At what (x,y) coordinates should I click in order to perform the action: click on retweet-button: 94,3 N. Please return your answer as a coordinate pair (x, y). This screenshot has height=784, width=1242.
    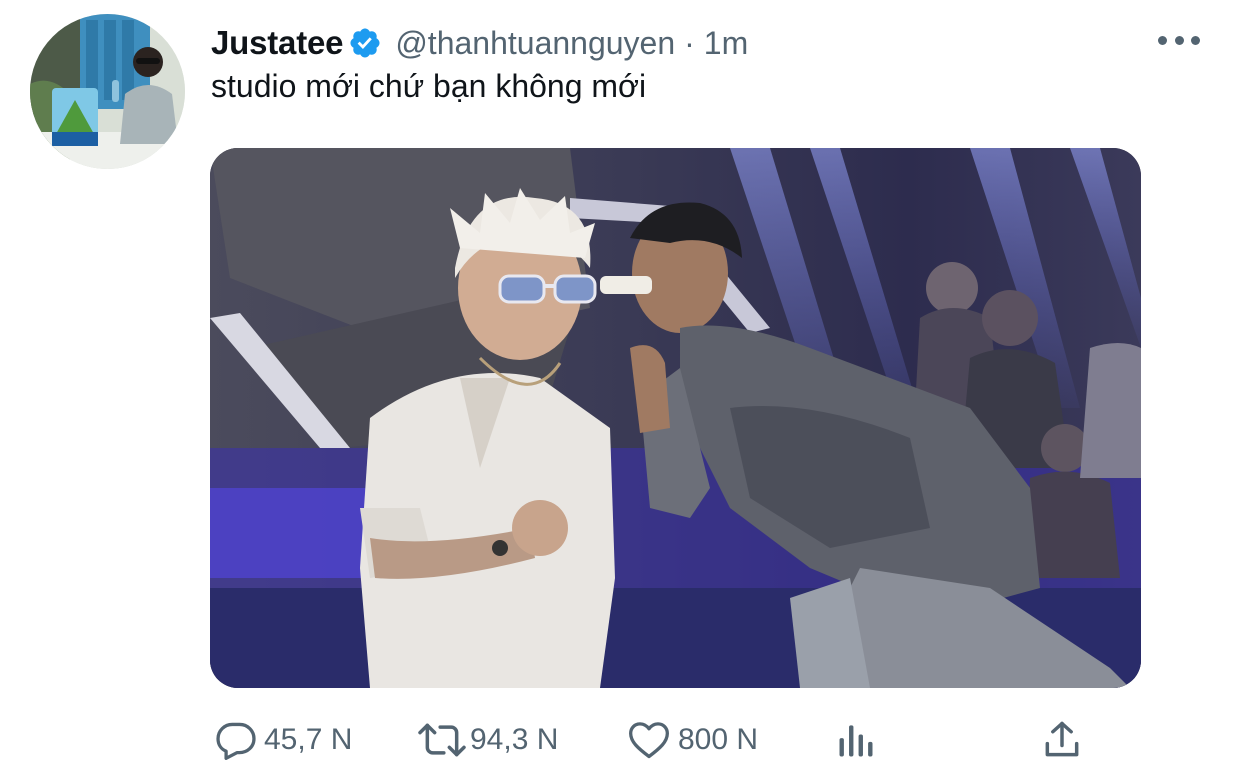
    Looking at the image, I should click on (487, 740).